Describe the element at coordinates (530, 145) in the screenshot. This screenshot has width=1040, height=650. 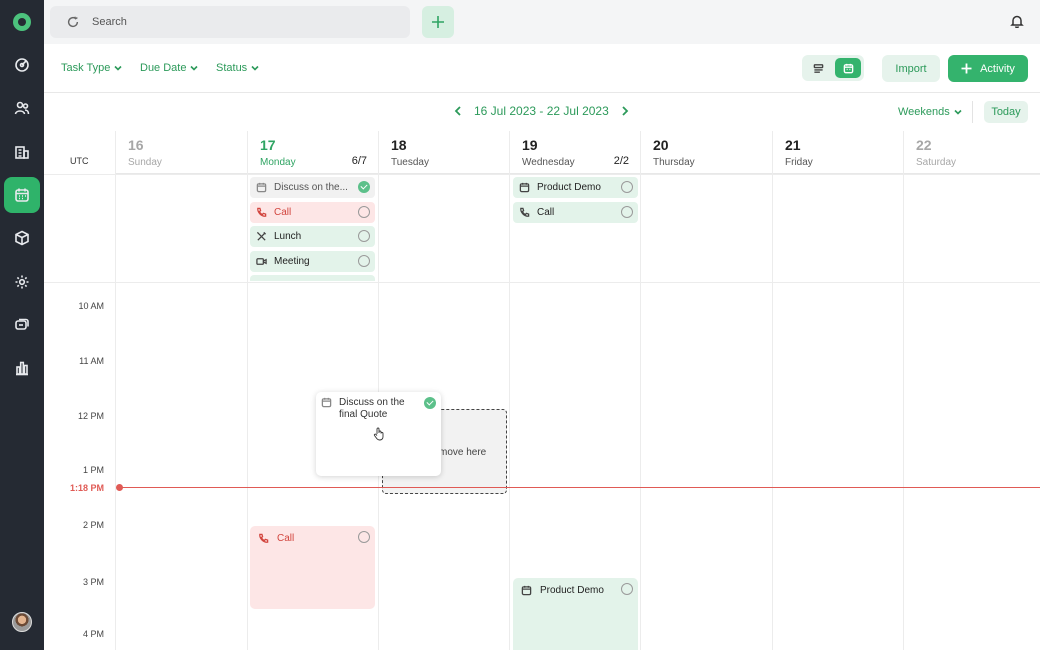
I see `day-number: 19` at that location.